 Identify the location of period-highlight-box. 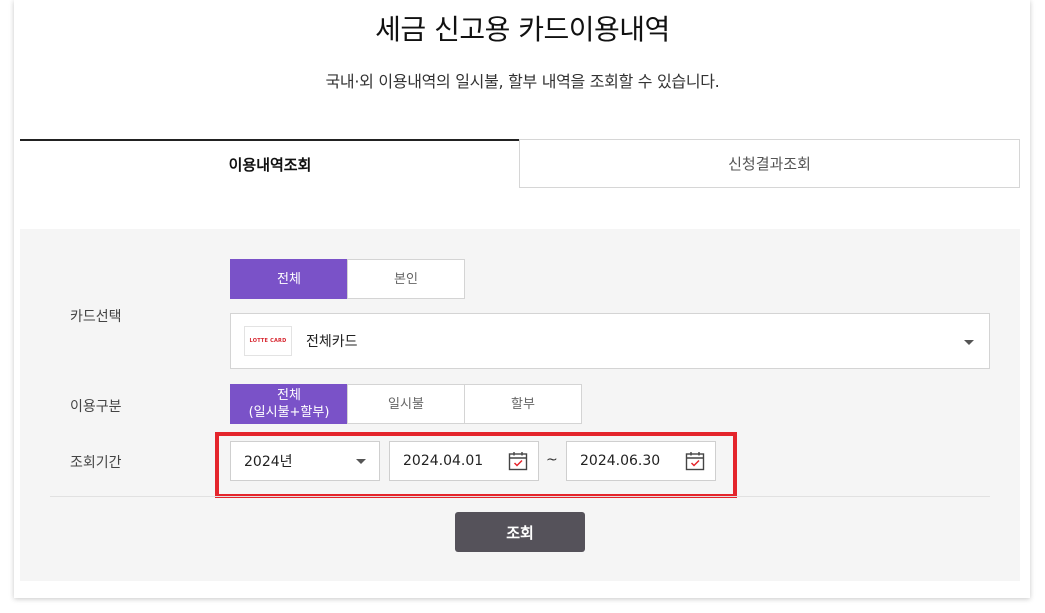
(476, 465).